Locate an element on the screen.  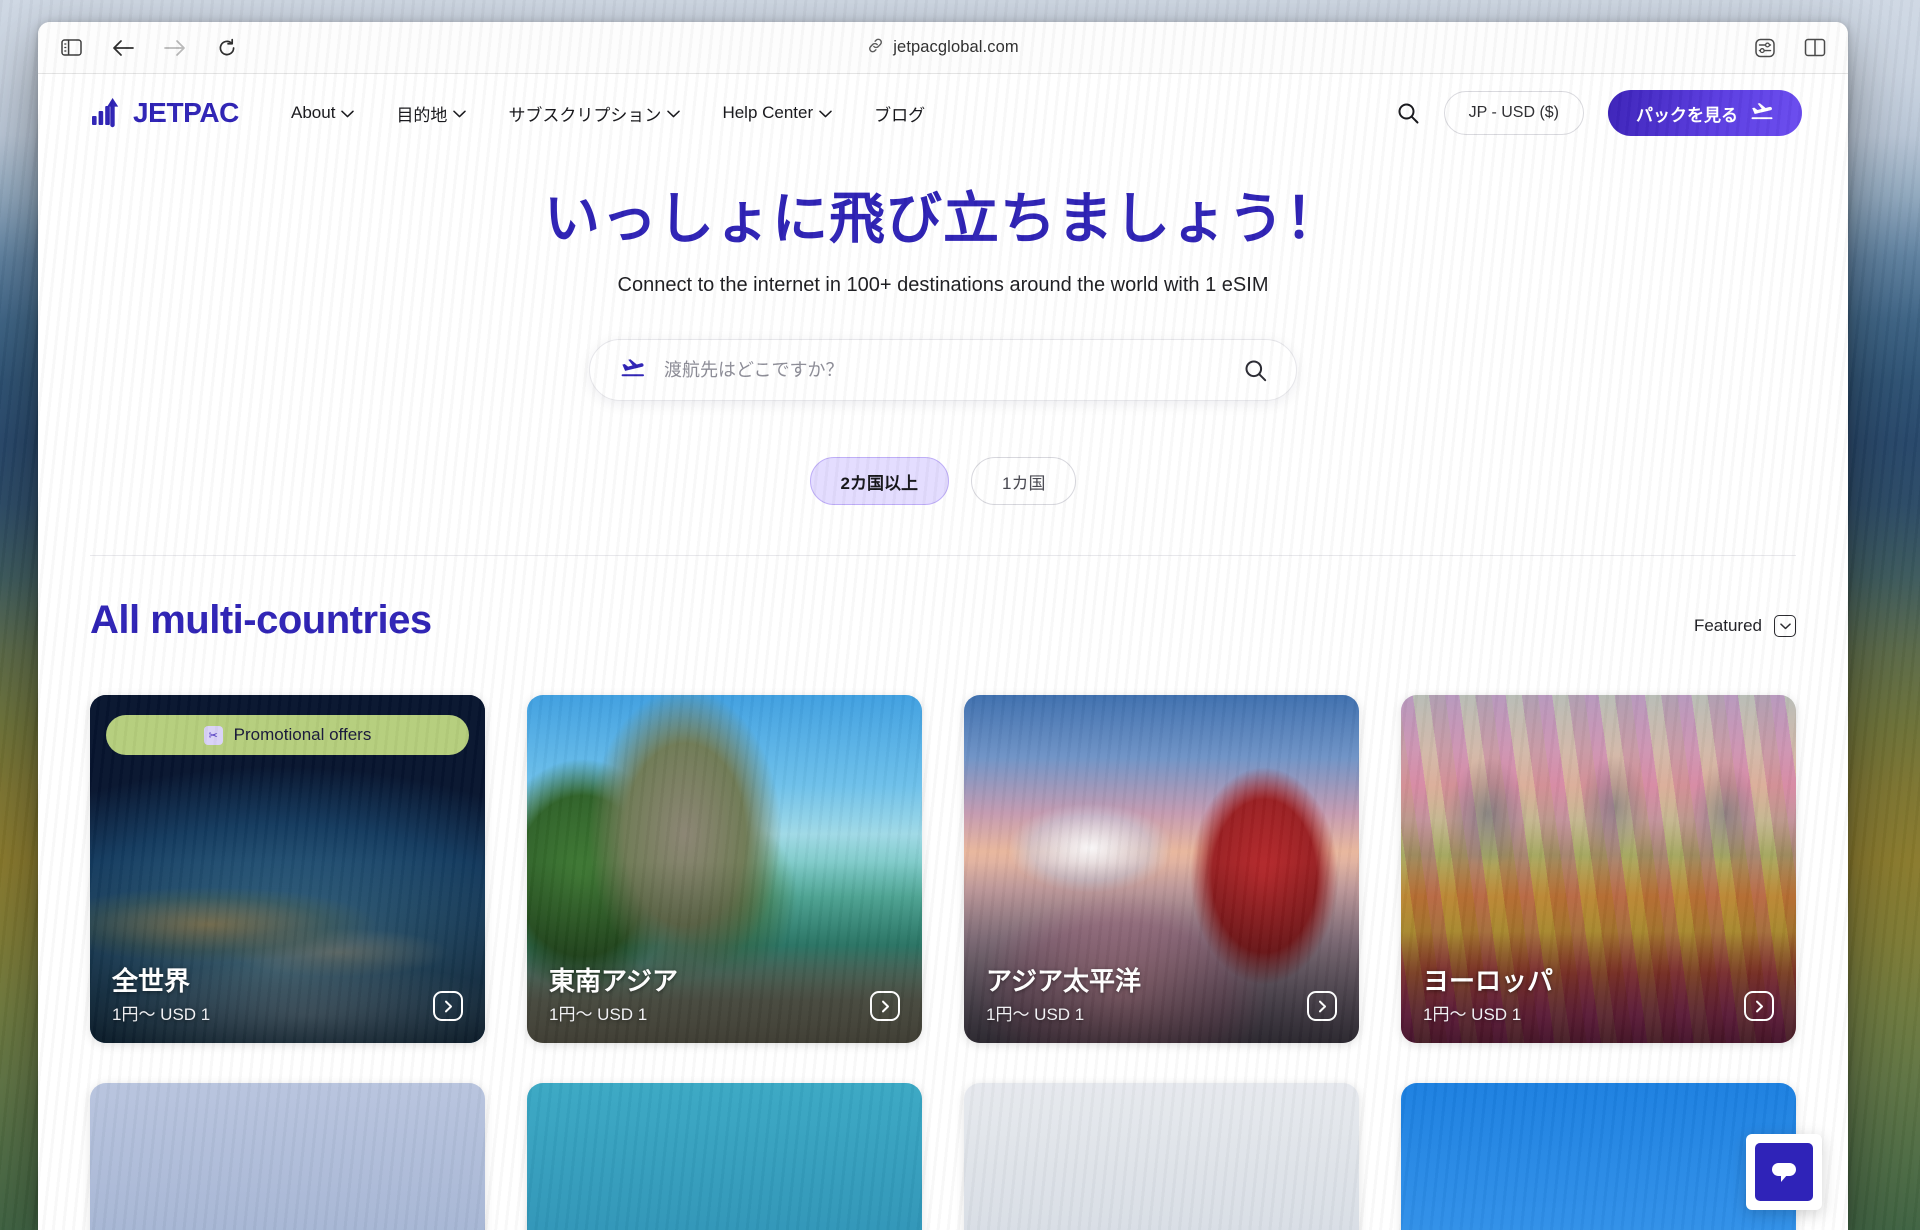
tag-icon: ✂ is located at coordinates (213, 735).